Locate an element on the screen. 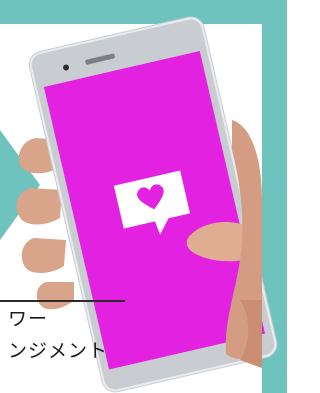 The width and height of the screenshot is (320, 393). caption-line-2: ンジメント is located at coordinates (58, 351).